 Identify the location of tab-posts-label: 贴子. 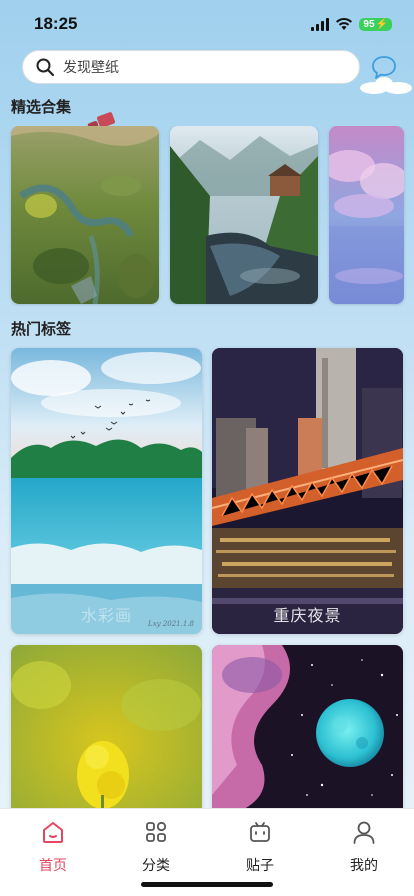
(260, 866).